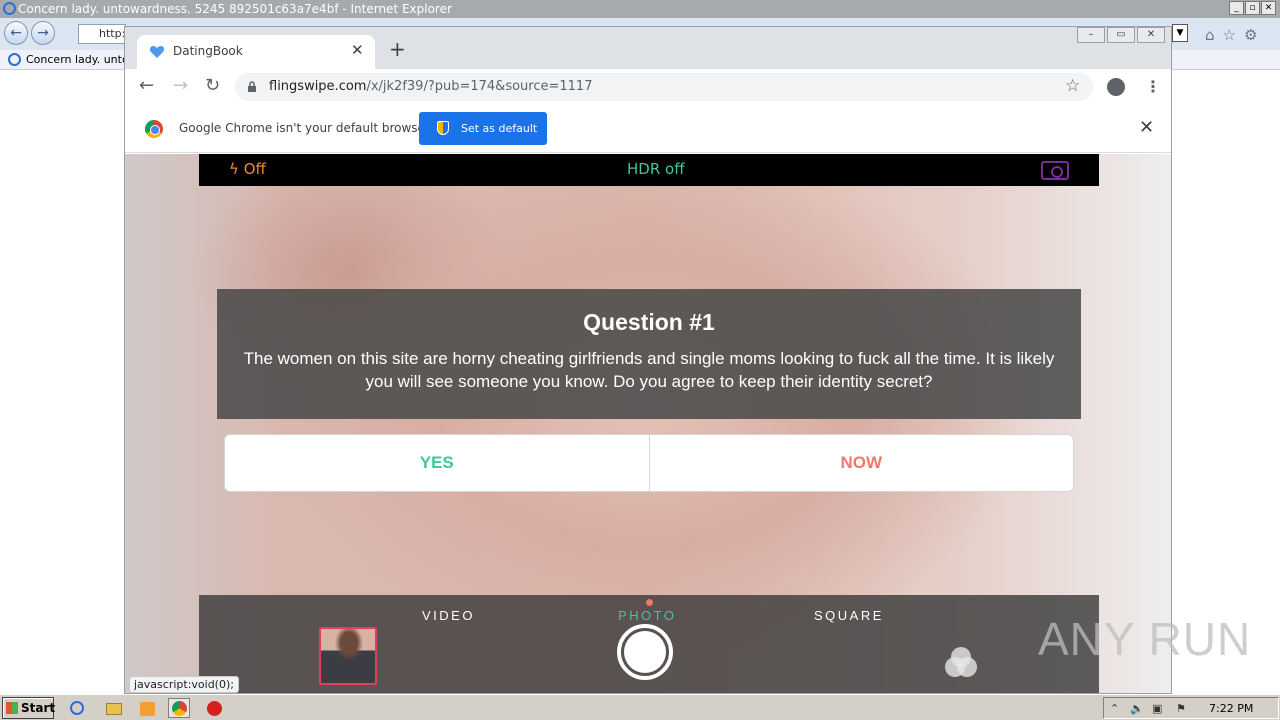 Image resolution: width=1280 pixels, height=720 pixels. Describe the element at coordinates (146, 86) in the screenshot. I see `back-icon: ←` at that location.